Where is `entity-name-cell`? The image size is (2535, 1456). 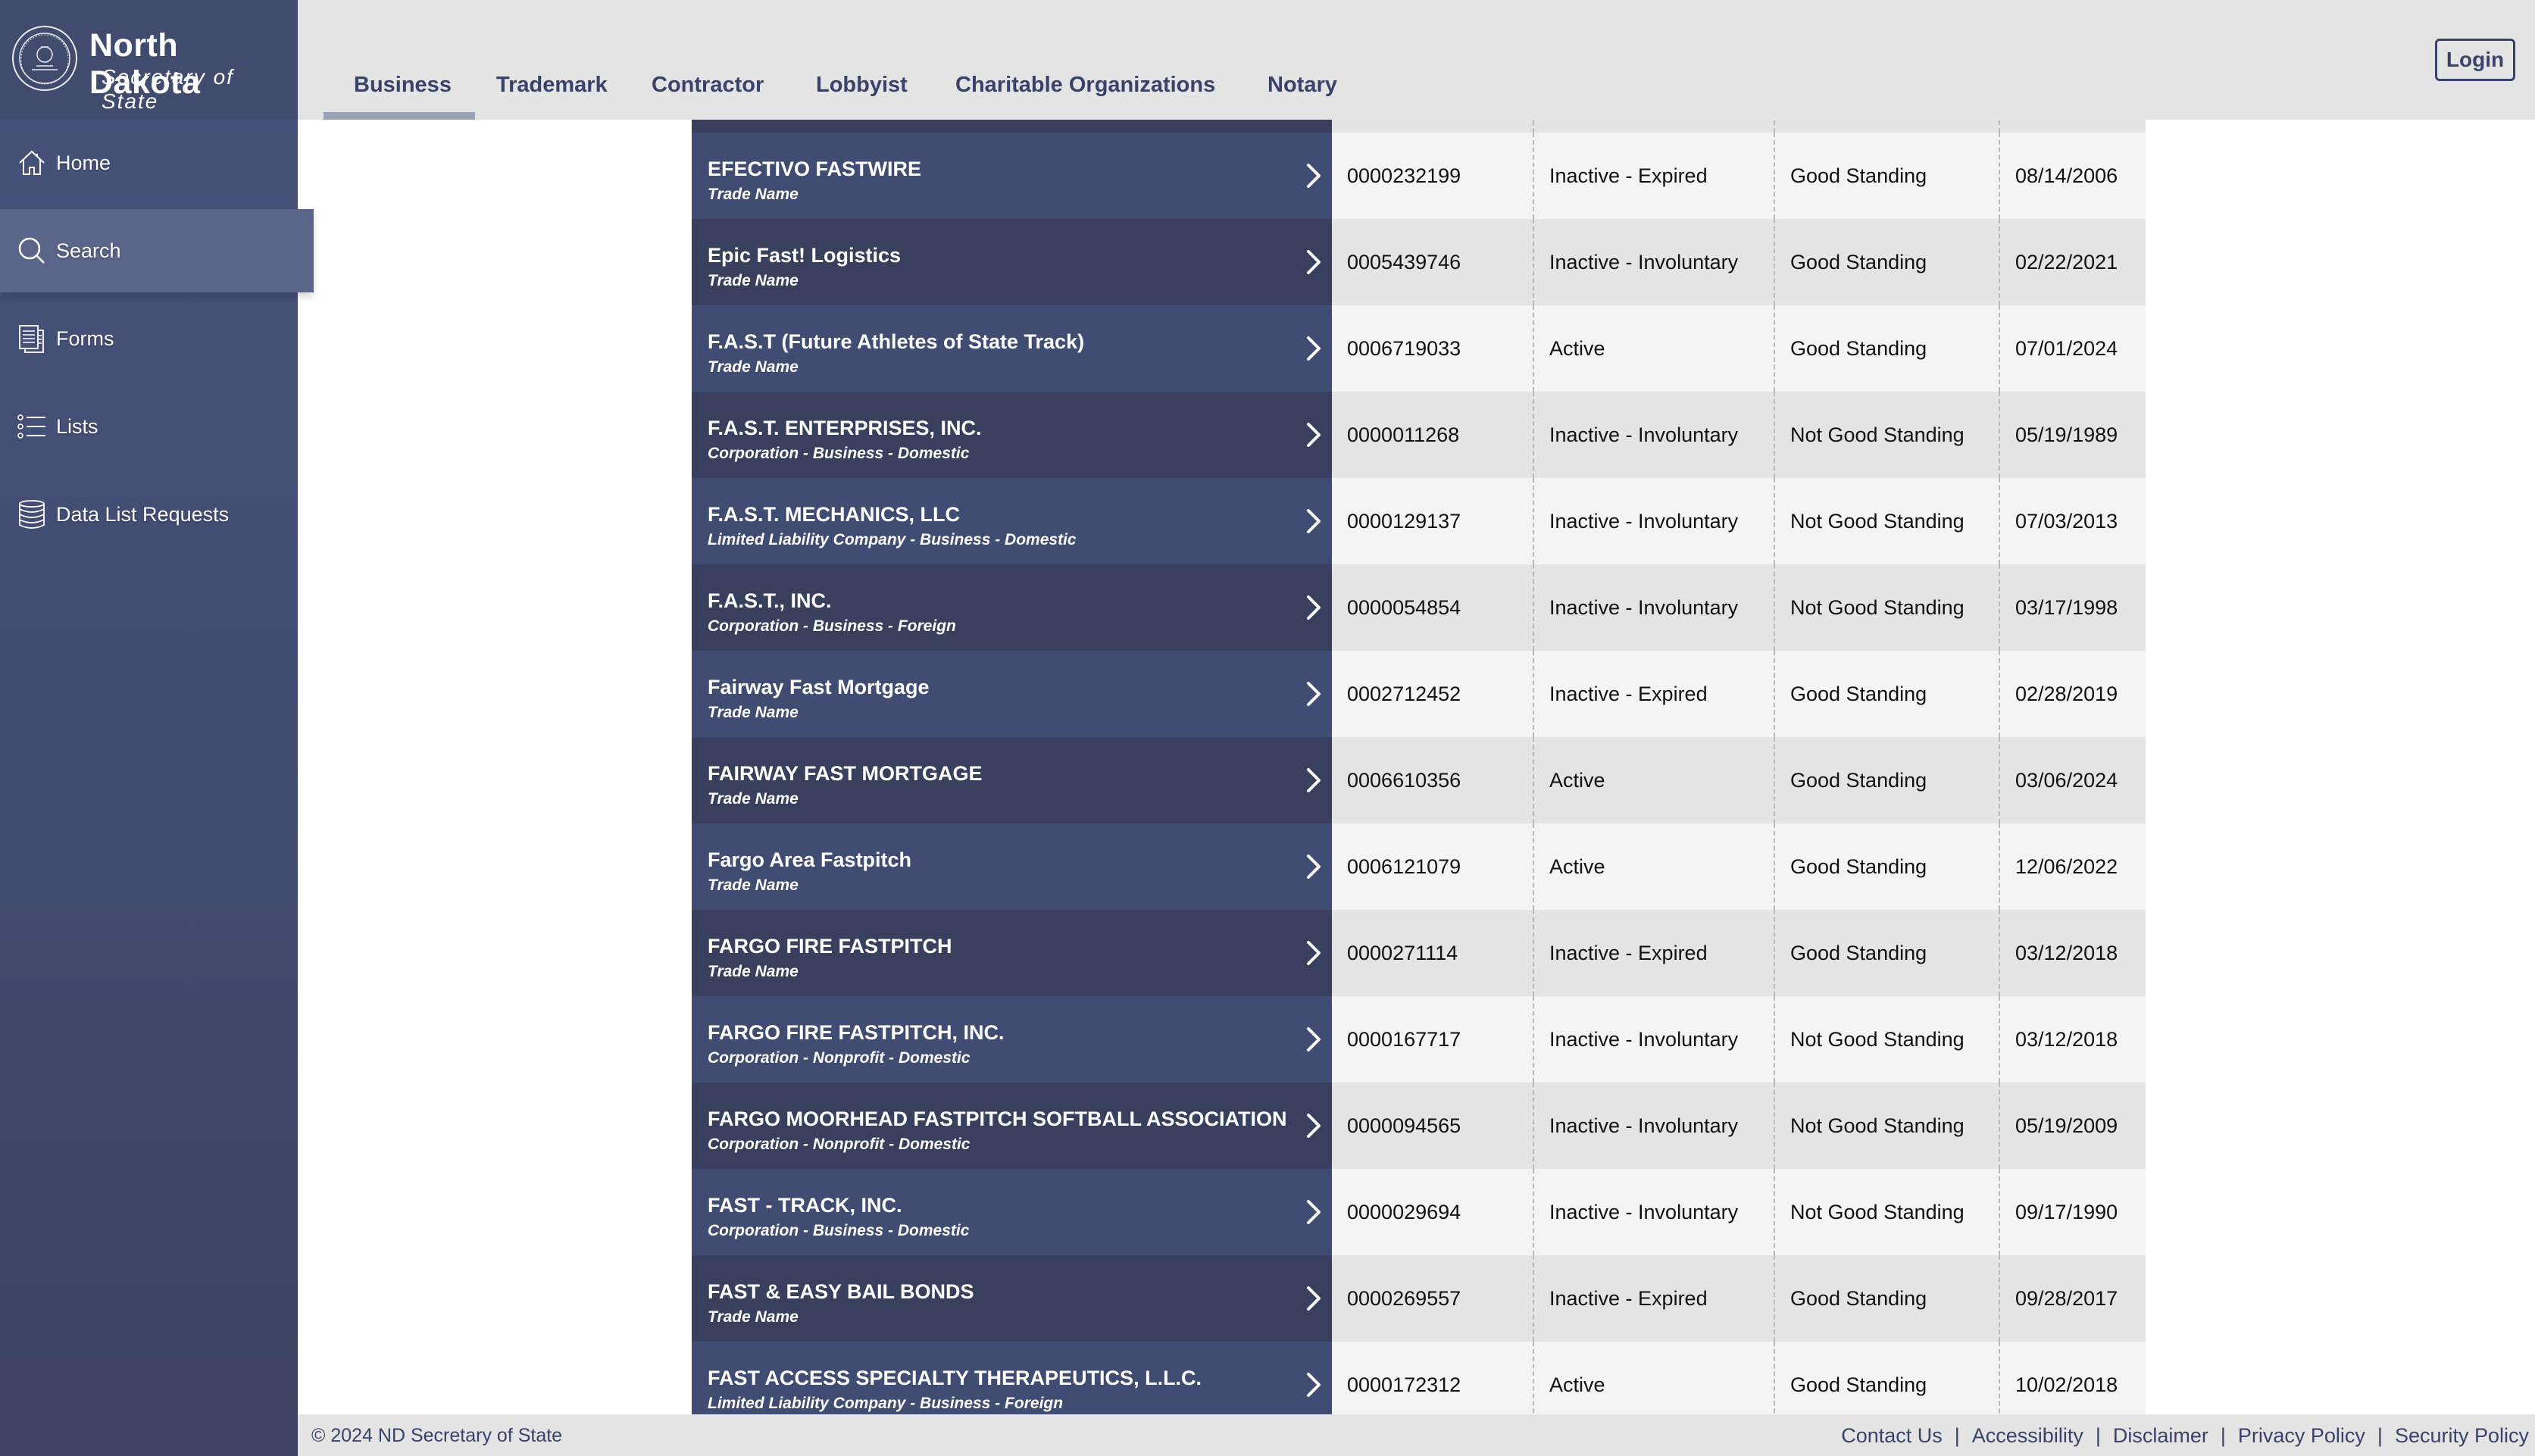 entity-name-cell is located at coordinates (1012, 126).